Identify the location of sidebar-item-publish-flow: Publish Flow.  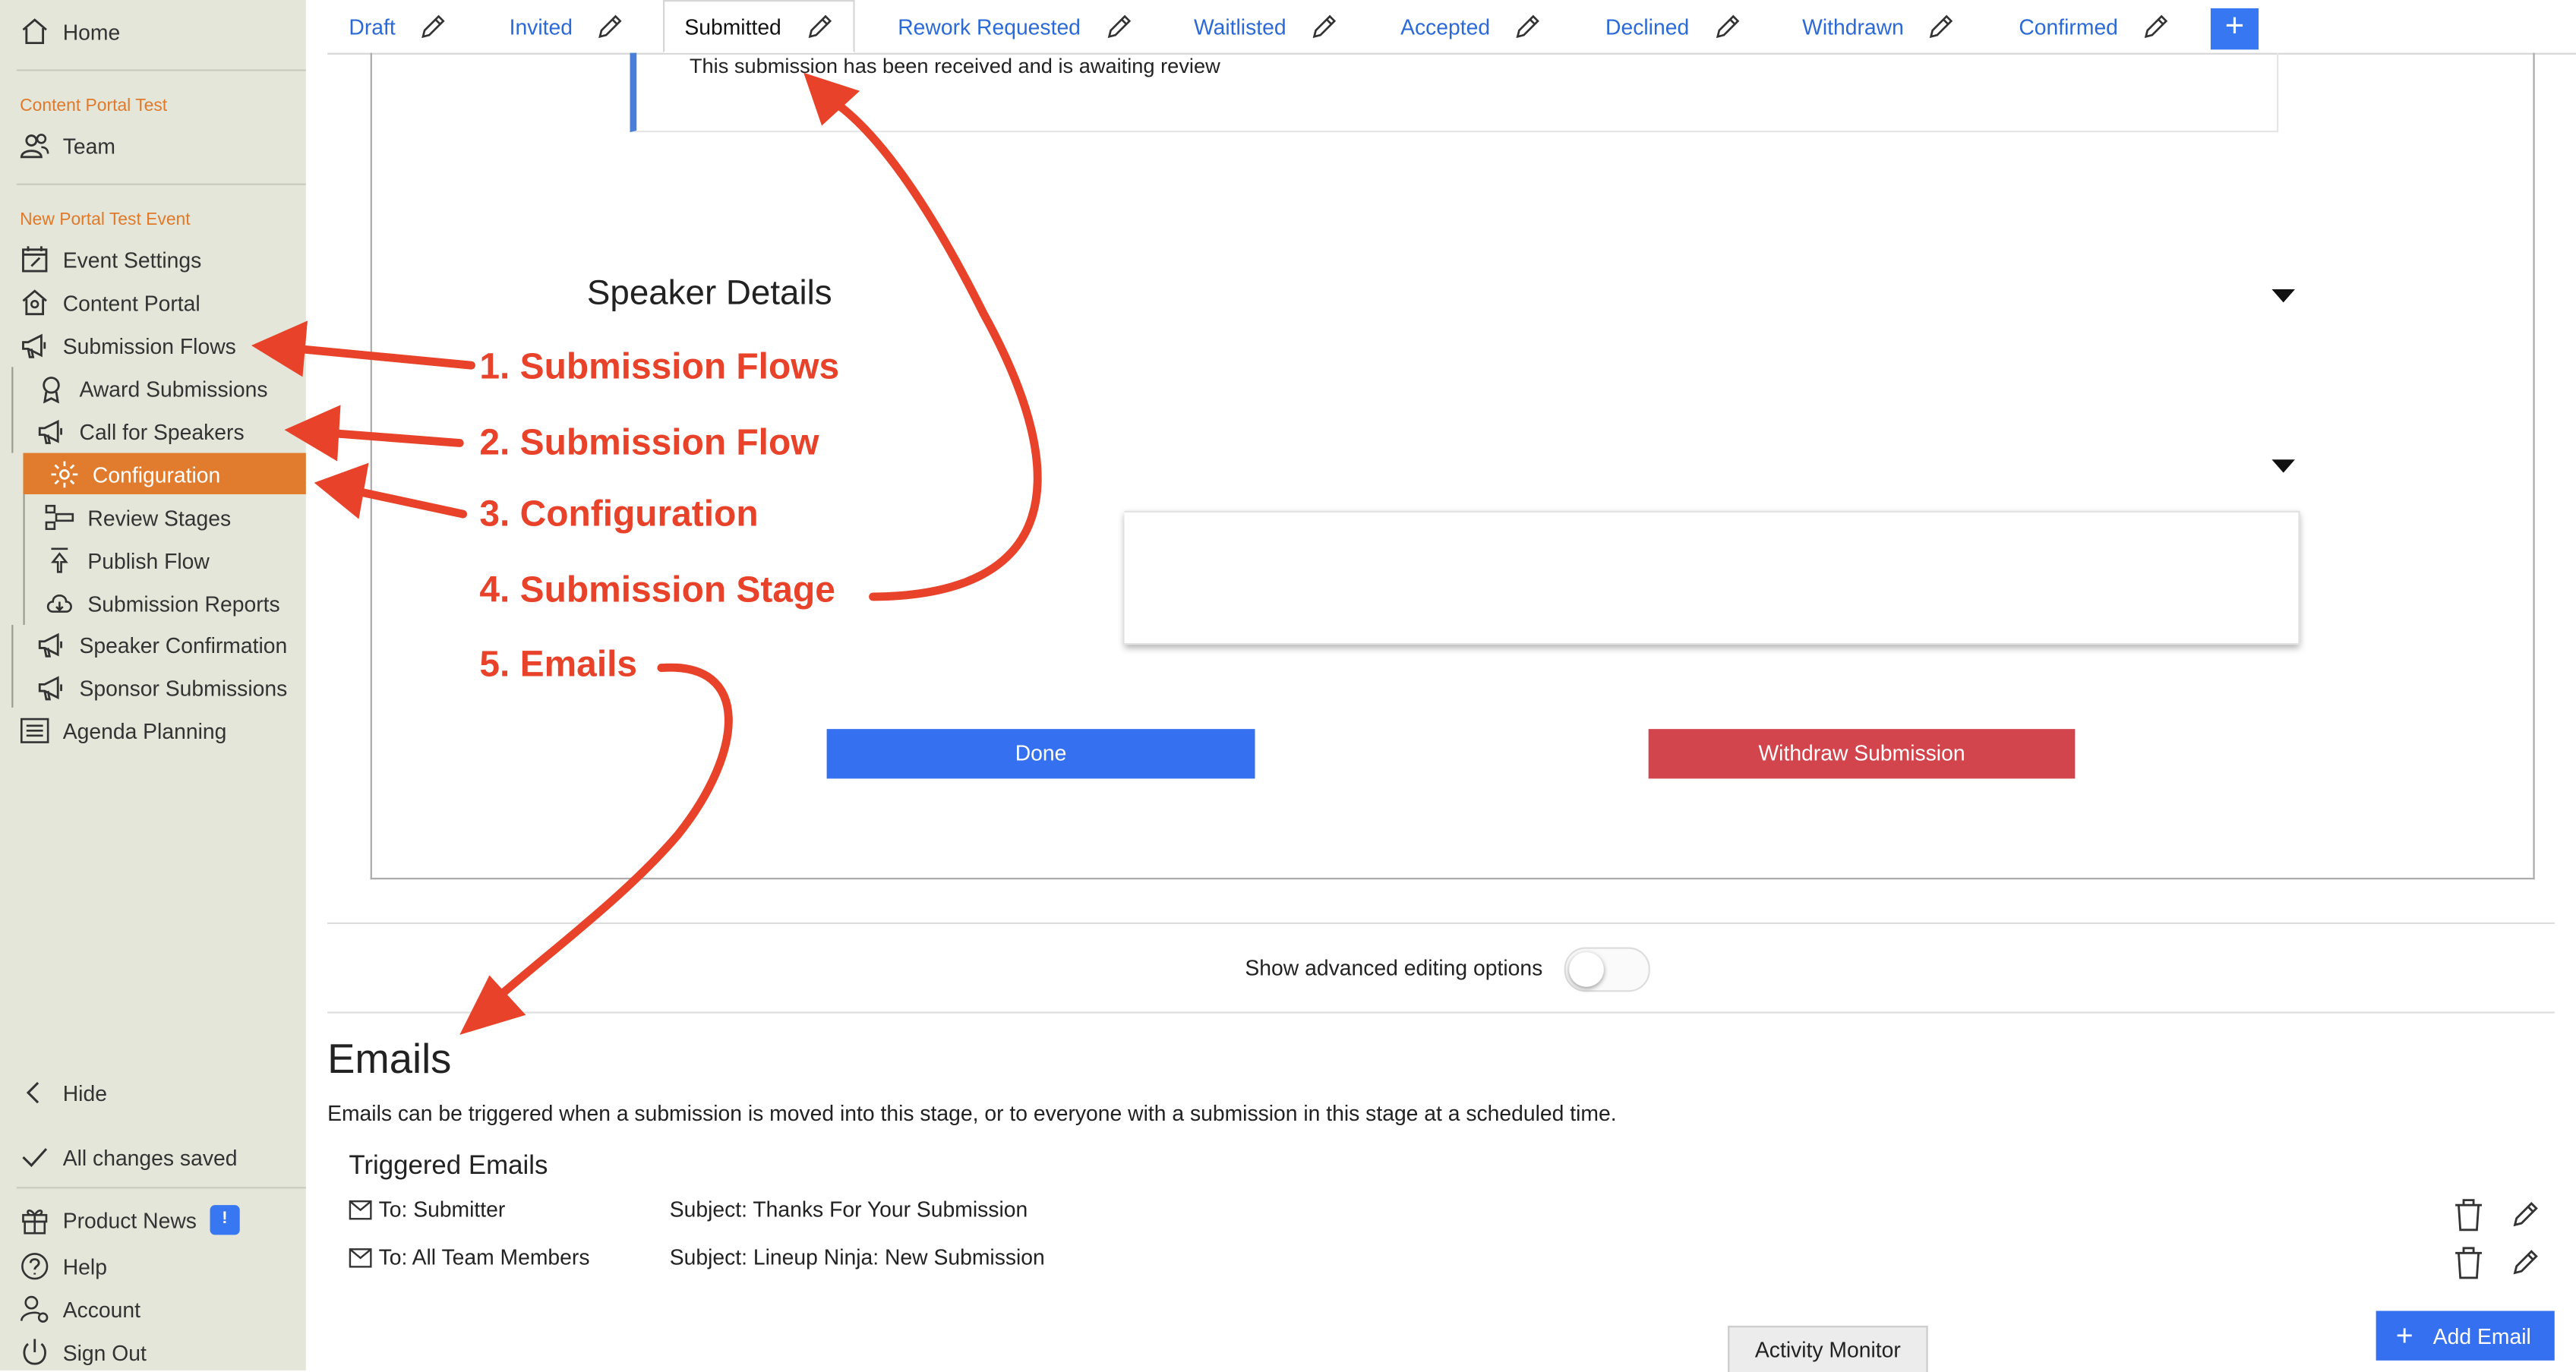
(127, 560).